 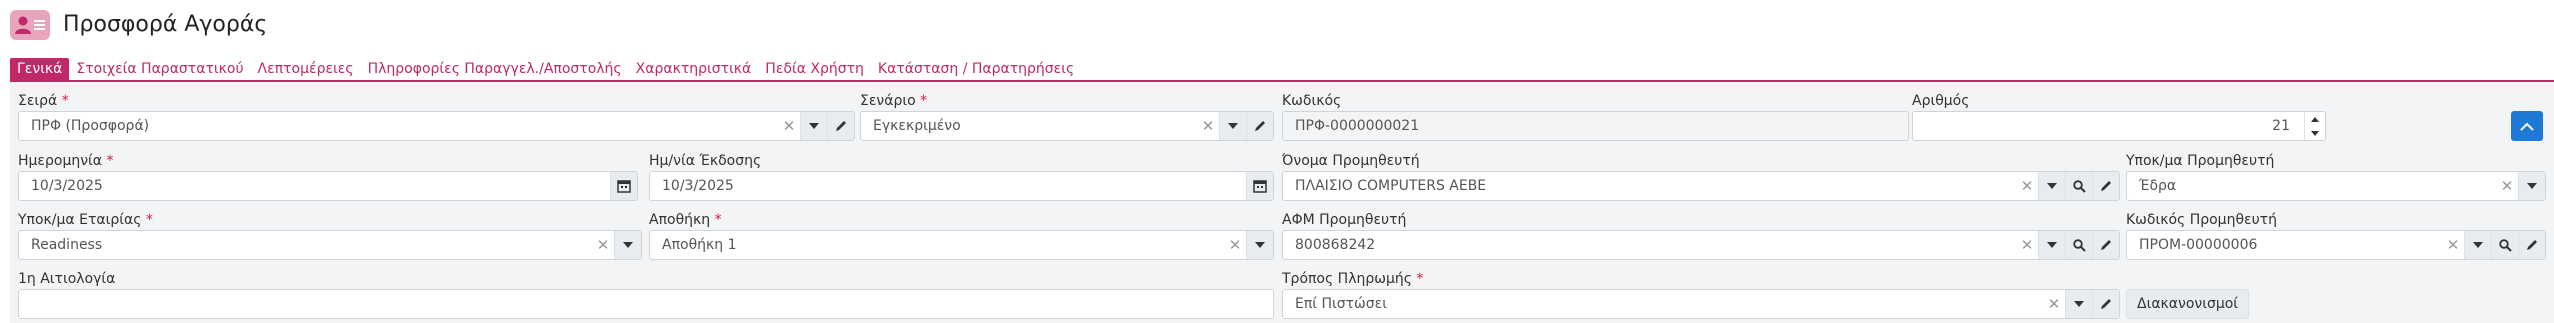 What do you see at coordinates (43, 101) in the screenshot?
I see `series-label: Σειρά *` at bounding box center [43, 101].